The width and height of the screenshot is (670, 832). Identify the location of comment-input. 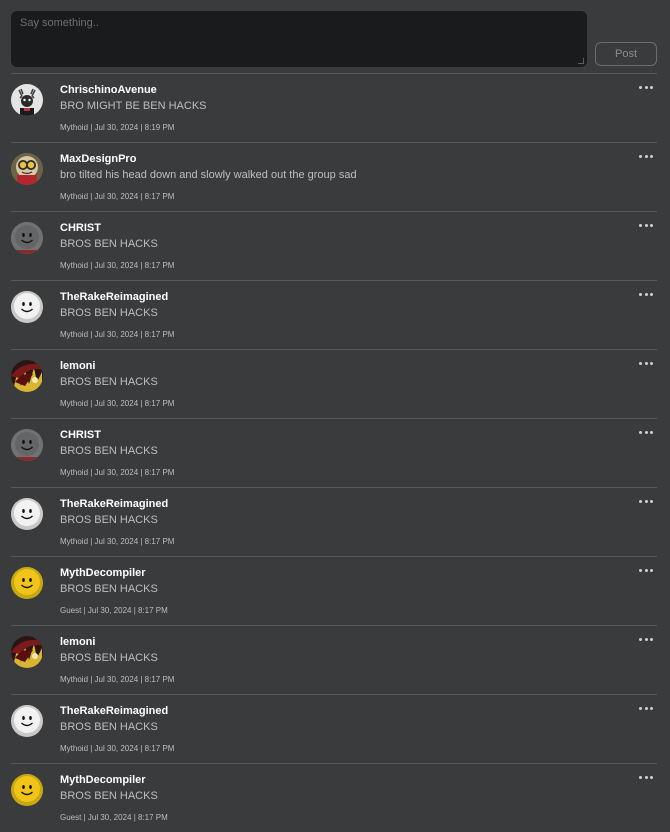
(299, 39).